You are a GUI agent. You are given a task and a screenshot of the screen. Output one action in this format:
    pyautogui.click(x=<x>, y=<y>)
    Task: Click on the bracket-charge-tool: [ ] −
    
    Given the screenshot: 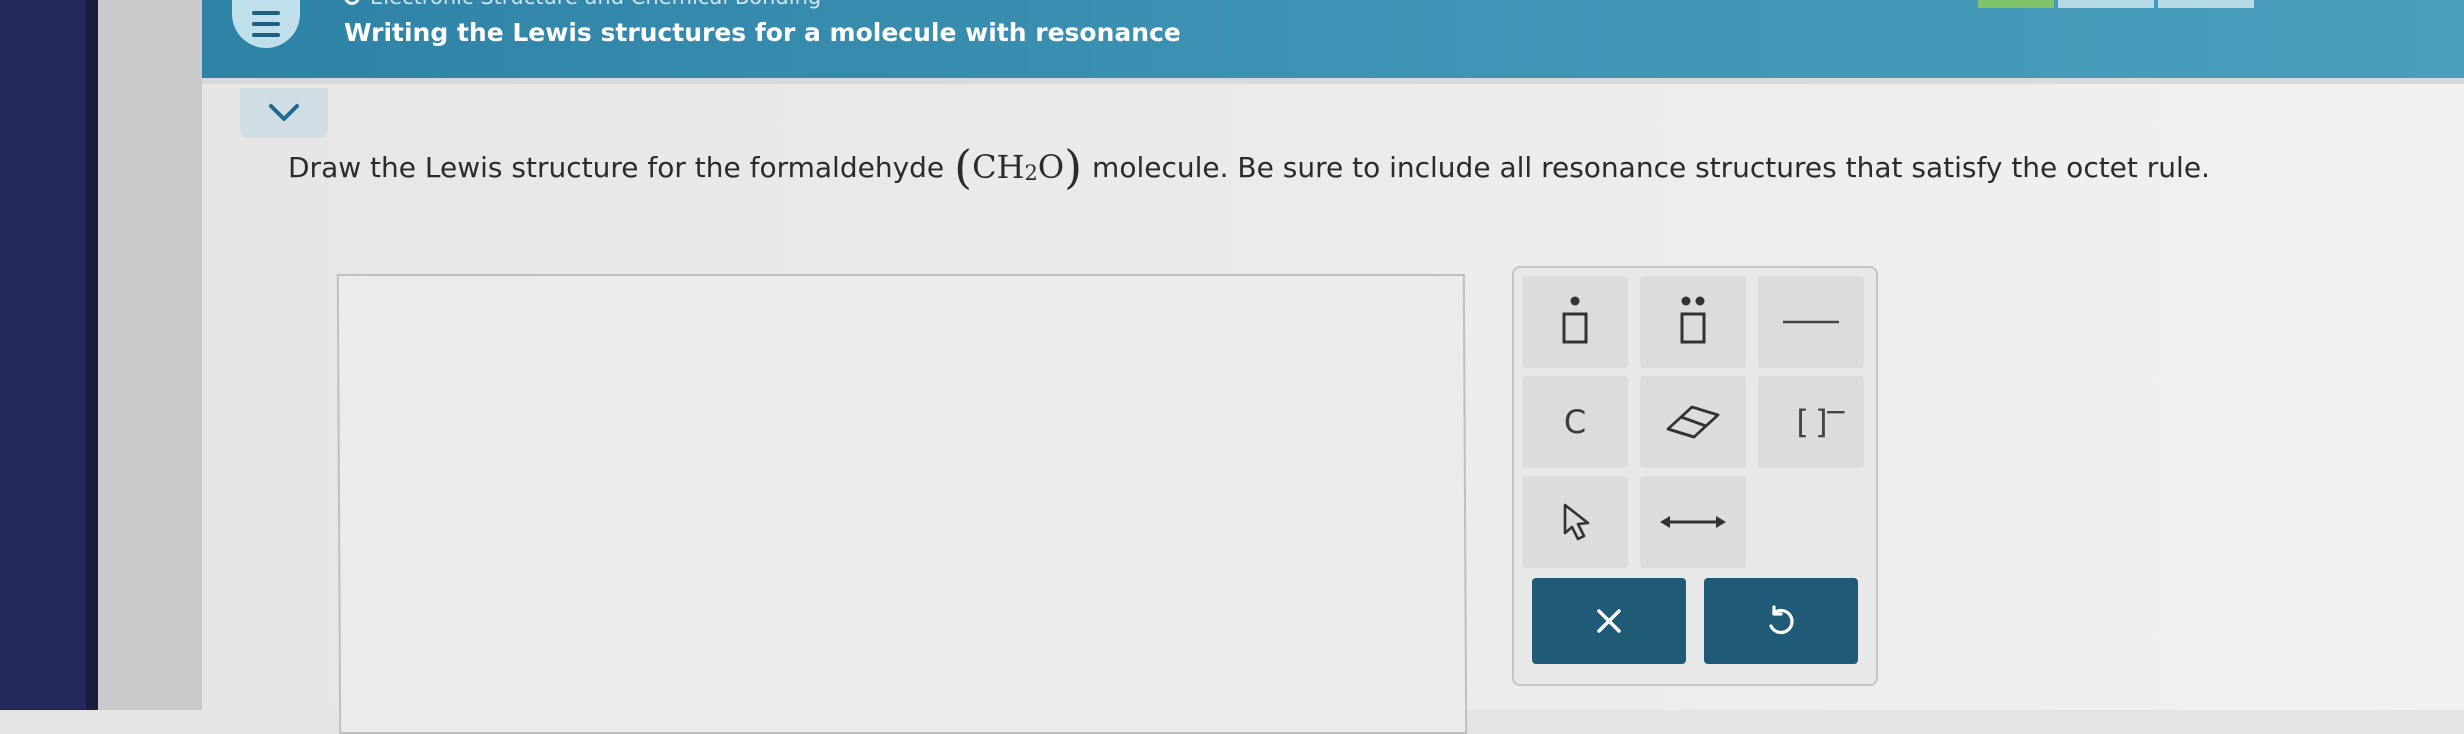 What is the action you would take?
    pyautogui.click(x=1811, y=422)
    